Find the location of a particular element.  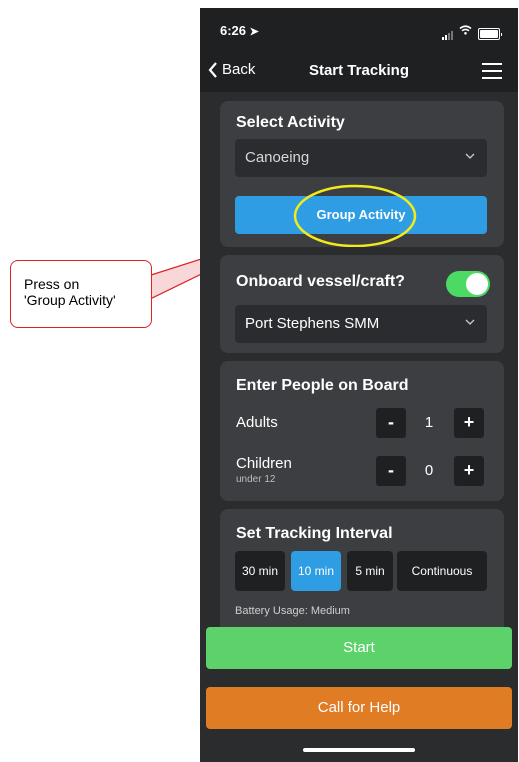

adults-value: 1 is located at coordinates (429, 422).